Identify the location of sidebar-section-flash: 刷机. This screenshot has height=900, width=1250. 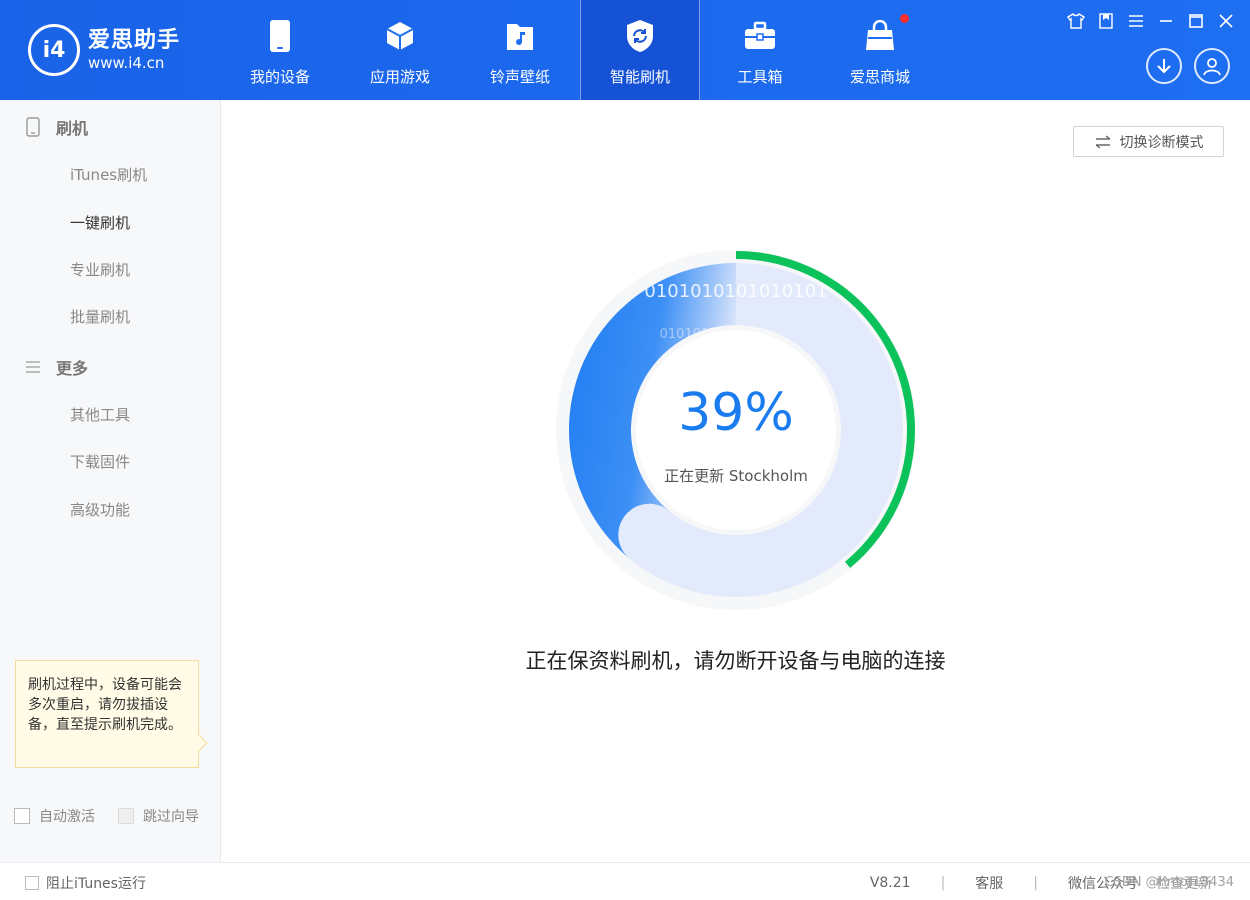
(56, 127).